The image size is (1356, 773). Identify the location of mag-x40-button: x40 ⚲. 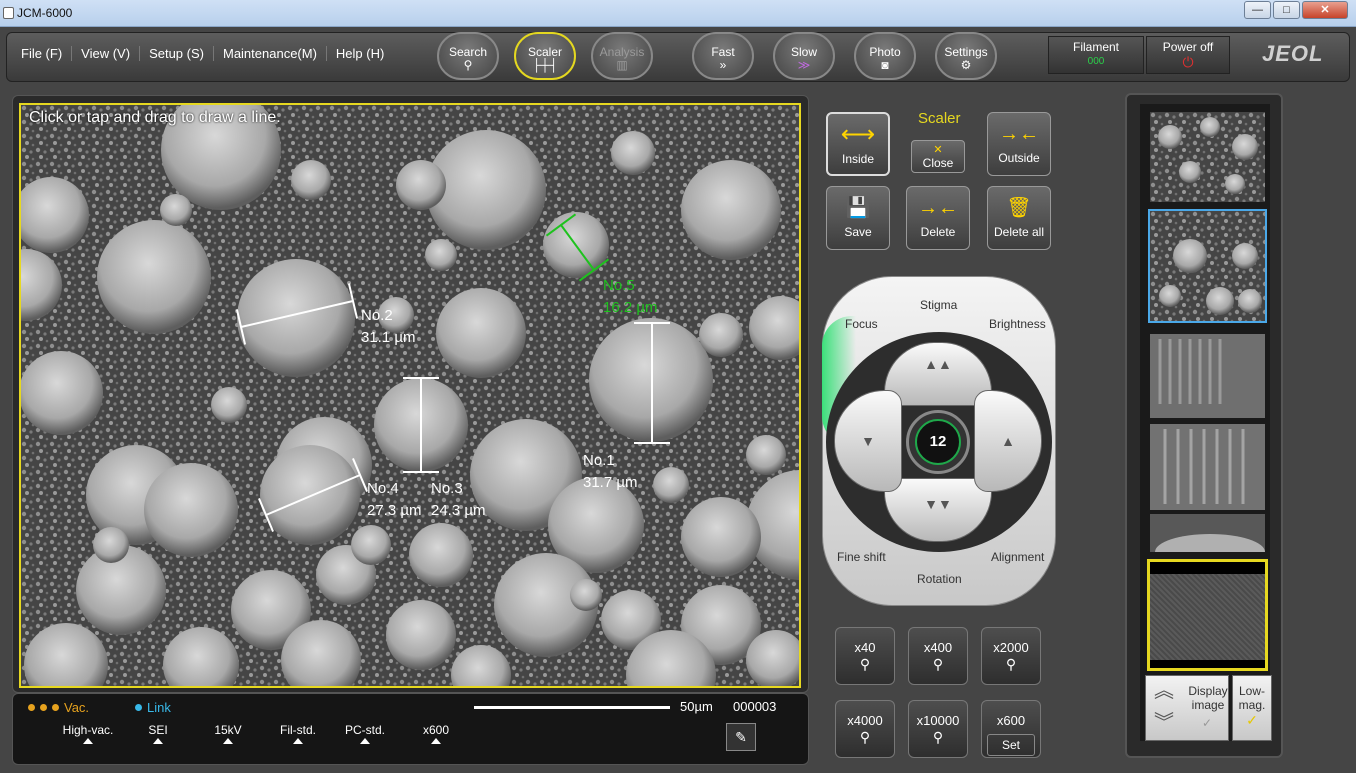
(865, 656).